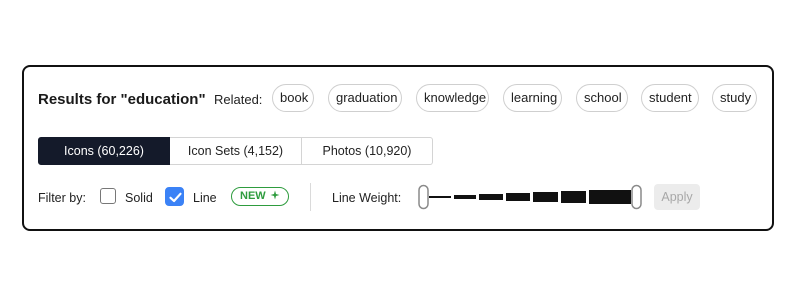 This screenshot has width=800, height=300. What do you see at coordinates (122, 99) in the screenshot?
I see `results-title: Results for "education"` at bounding box center [122, 99].